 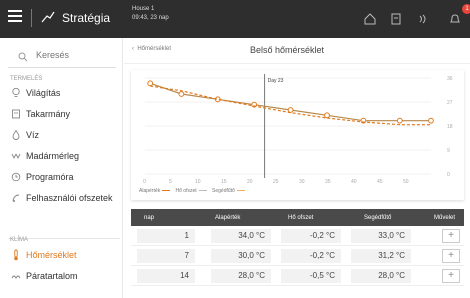 I want to click on cell-day: 14, so click(x=166, y=276).